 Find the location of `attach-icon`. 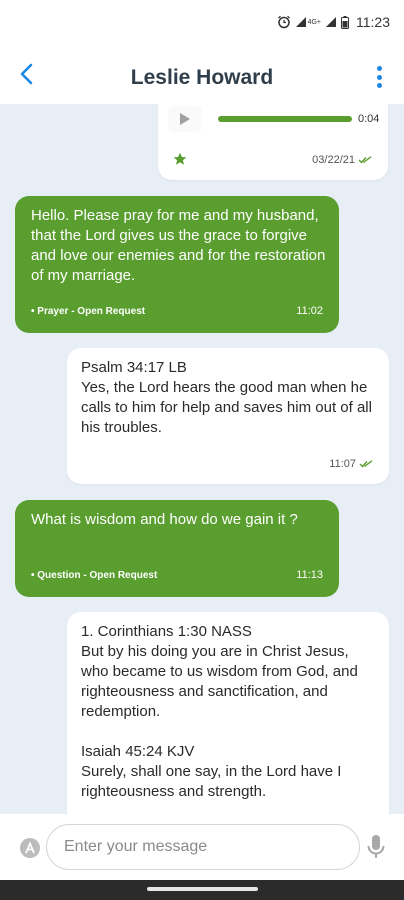

attach-icon is located at coordinates (30, 848).